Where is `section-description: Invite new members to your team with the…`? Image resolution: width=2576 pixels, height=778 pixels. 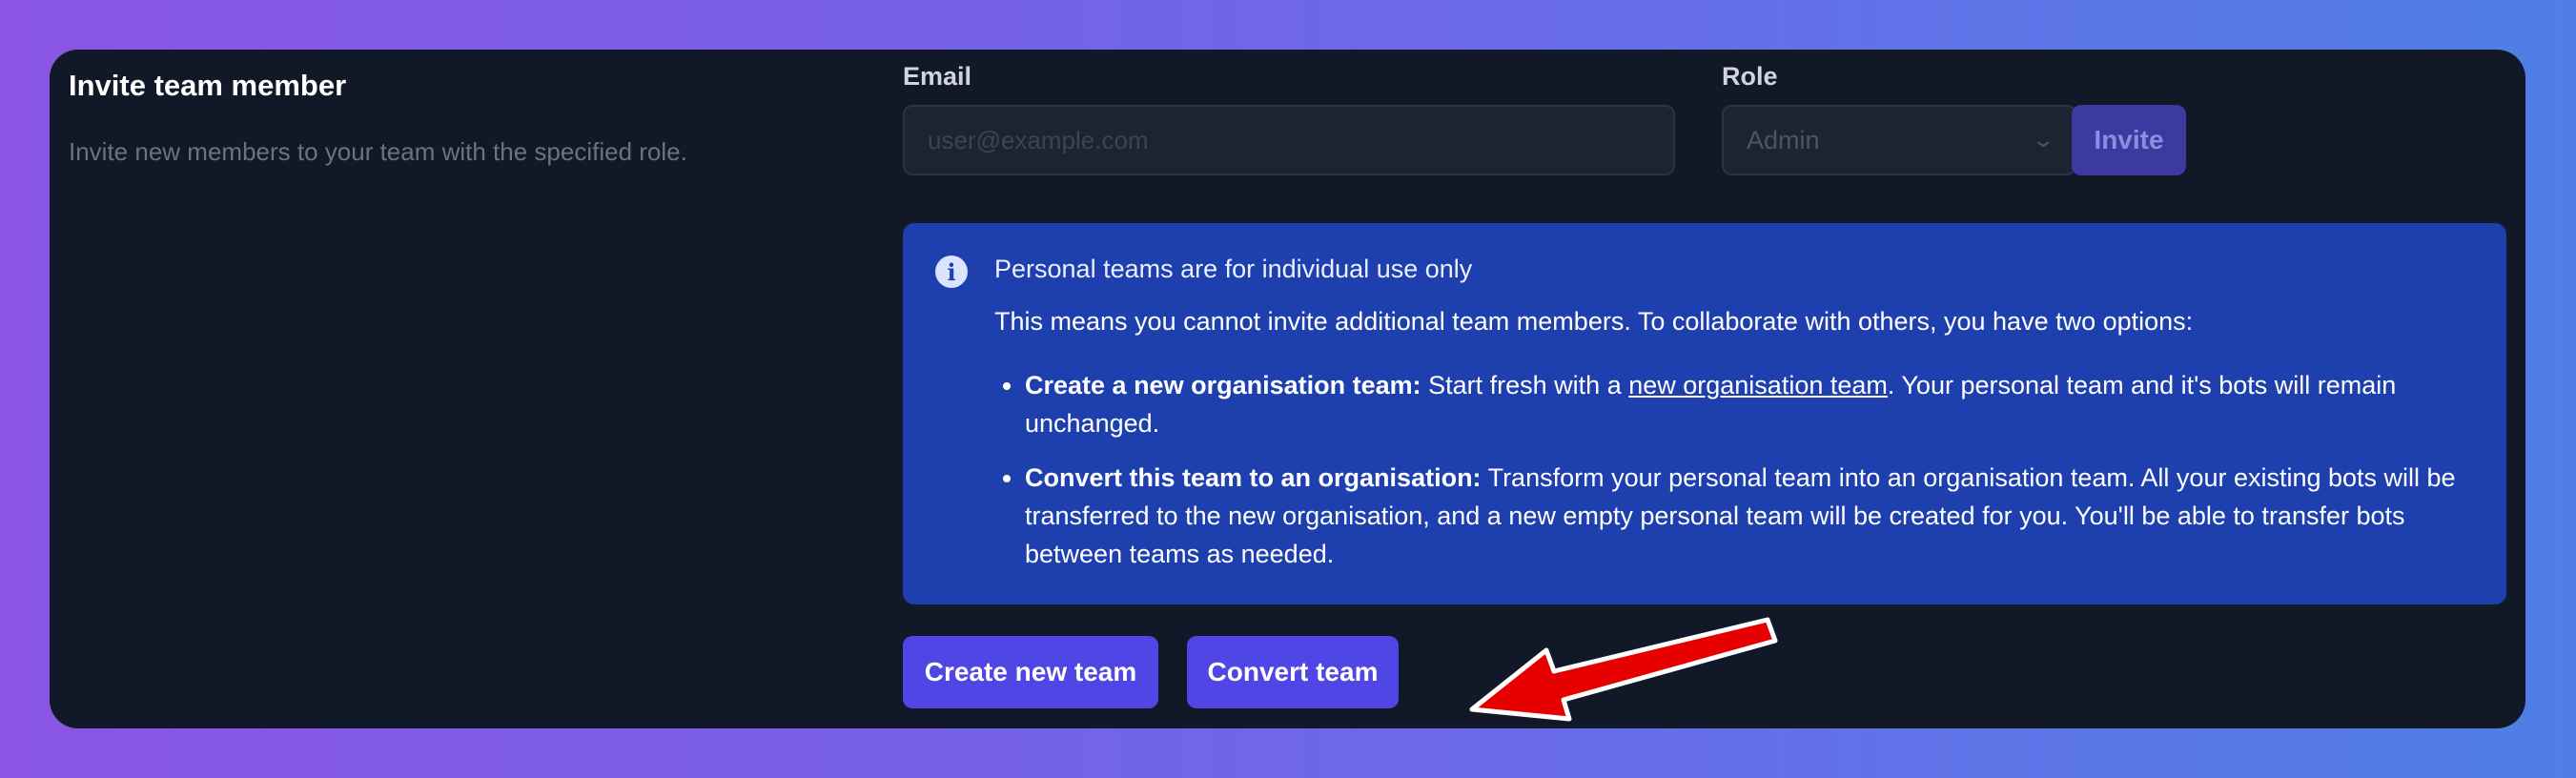 section-description: Invite new members to your team with the… is located at coordinates (378, 151).